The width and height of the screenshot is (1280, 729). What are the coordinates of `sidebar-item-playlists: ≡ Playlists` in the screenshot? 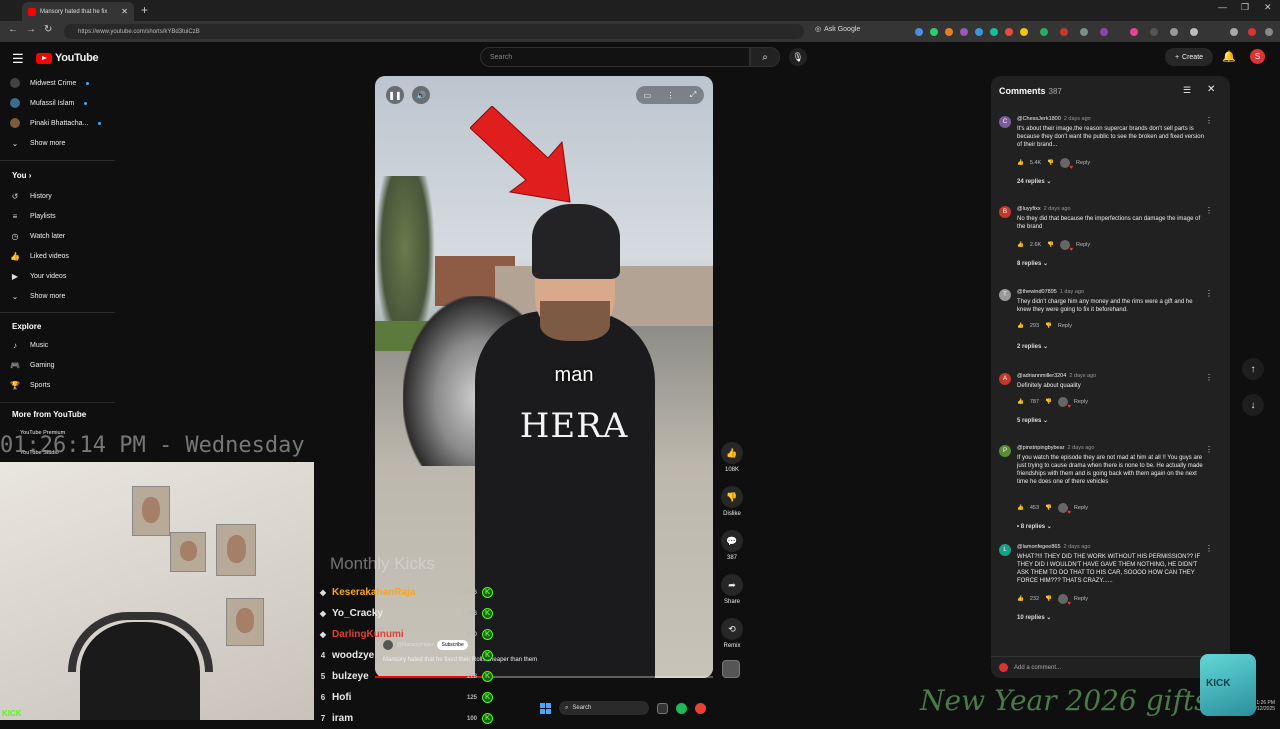 It's located at (33, 216).